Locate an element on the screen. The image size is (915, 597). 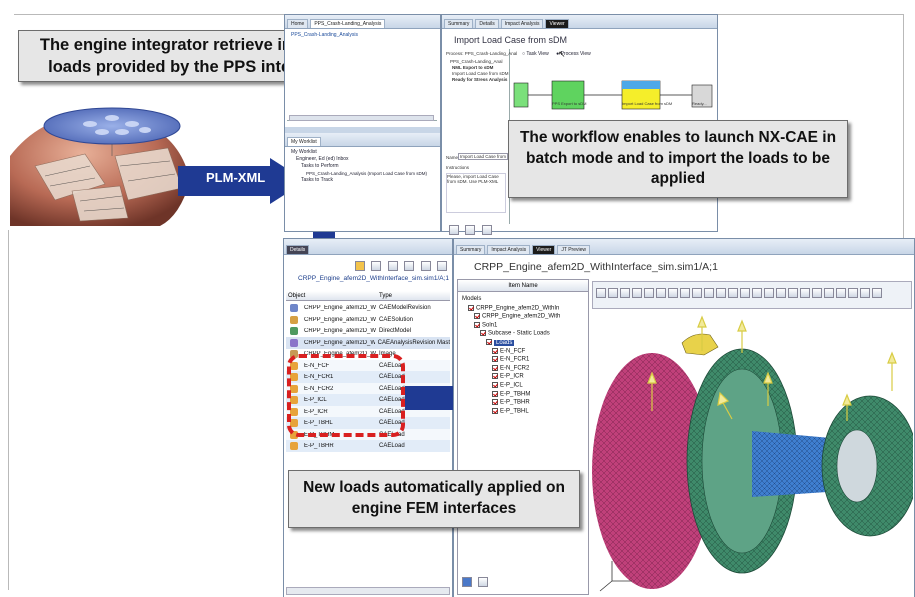
item-name-header: Item Name is located at coordinates (523, 286).